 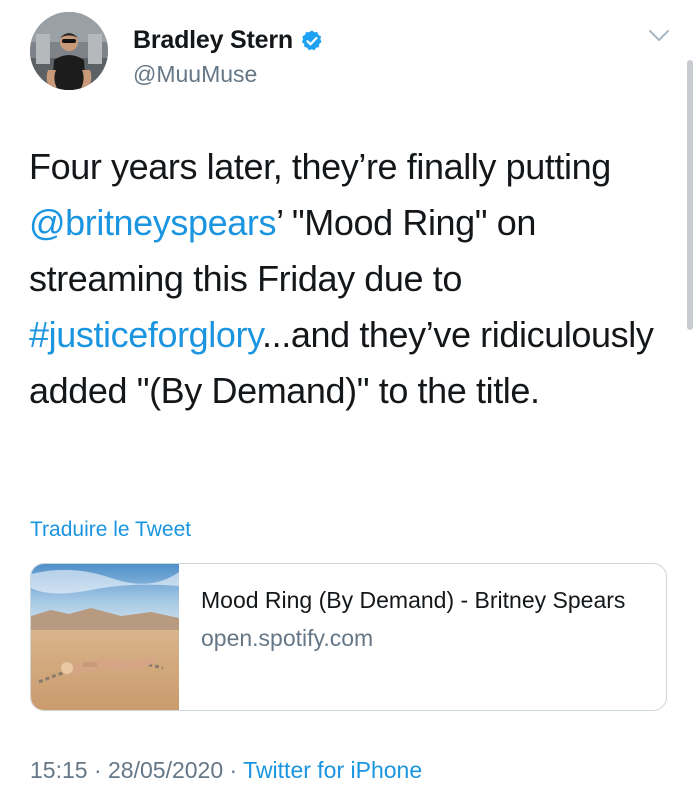 What do you see at coordinates (332, 770) in the screenshot?
I see `tweet-source-link: Twitter for iPhone` at bounding box center [332, 770].